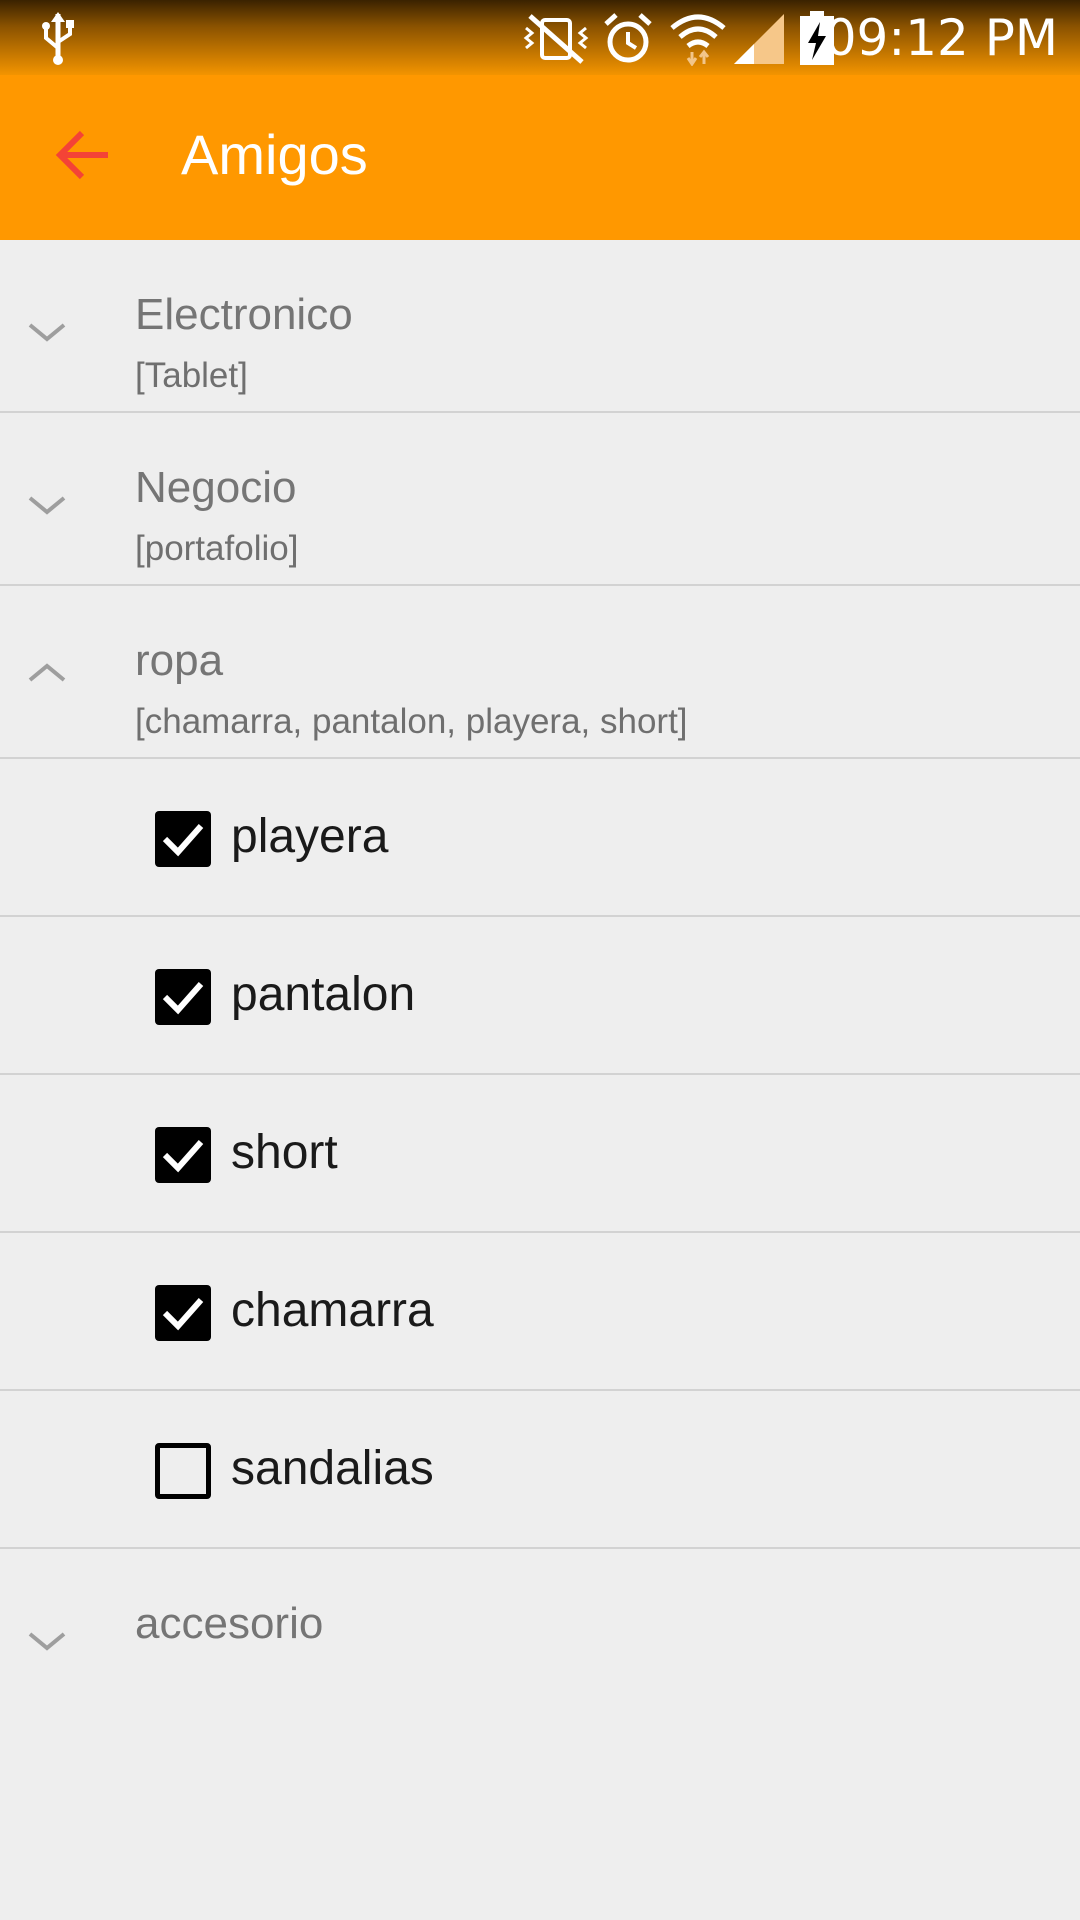 This screenshot has height=1920, width=1080. Describe the element at coordinates (540, 326) in the screenshot. I see `group-row-electronico: Electronico [Tablet]` at that location.